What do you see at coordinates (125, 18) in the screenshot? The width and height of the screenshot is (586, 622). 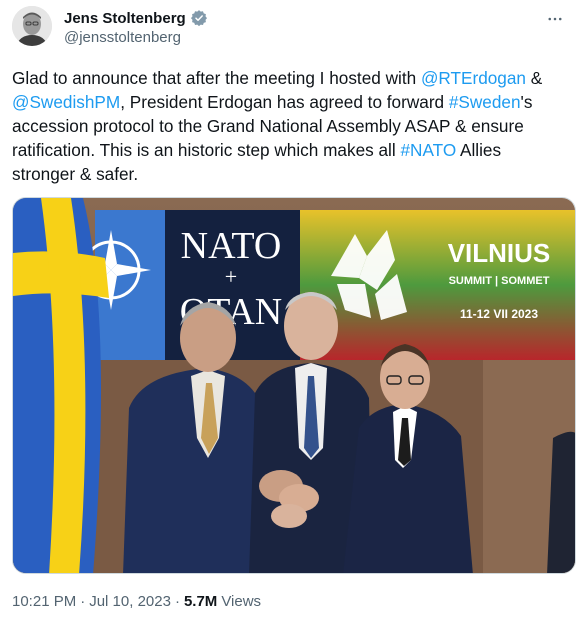 I see `author-display-name: Jens Stoltenberg` at bounding box center [125, 18].